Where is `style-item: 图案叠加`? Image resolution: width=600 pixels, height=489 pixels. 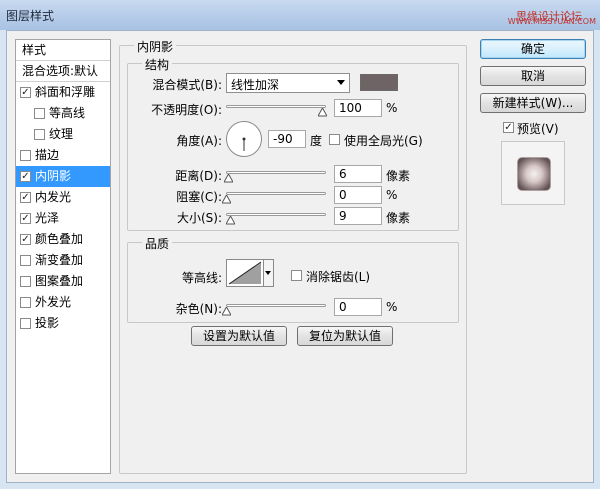 style-item: 图案叠加 is located at coordinates (63, 281).